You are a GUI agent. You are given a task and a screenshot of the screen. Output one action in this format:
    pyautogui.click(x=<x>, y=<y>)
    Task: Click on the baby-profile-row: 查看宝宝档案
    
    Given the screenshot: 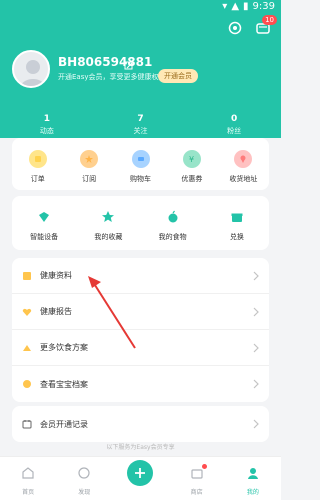 What is the action you would take?
    pyautogui.click(x=140, y=384)
    